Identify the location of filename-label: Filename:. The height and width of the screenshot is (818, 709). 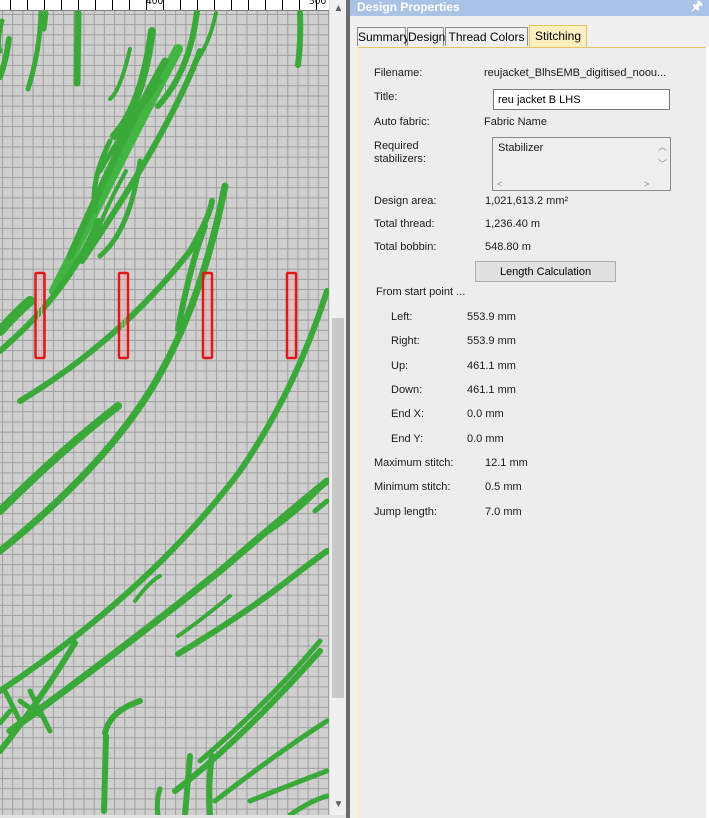
(398, 73).